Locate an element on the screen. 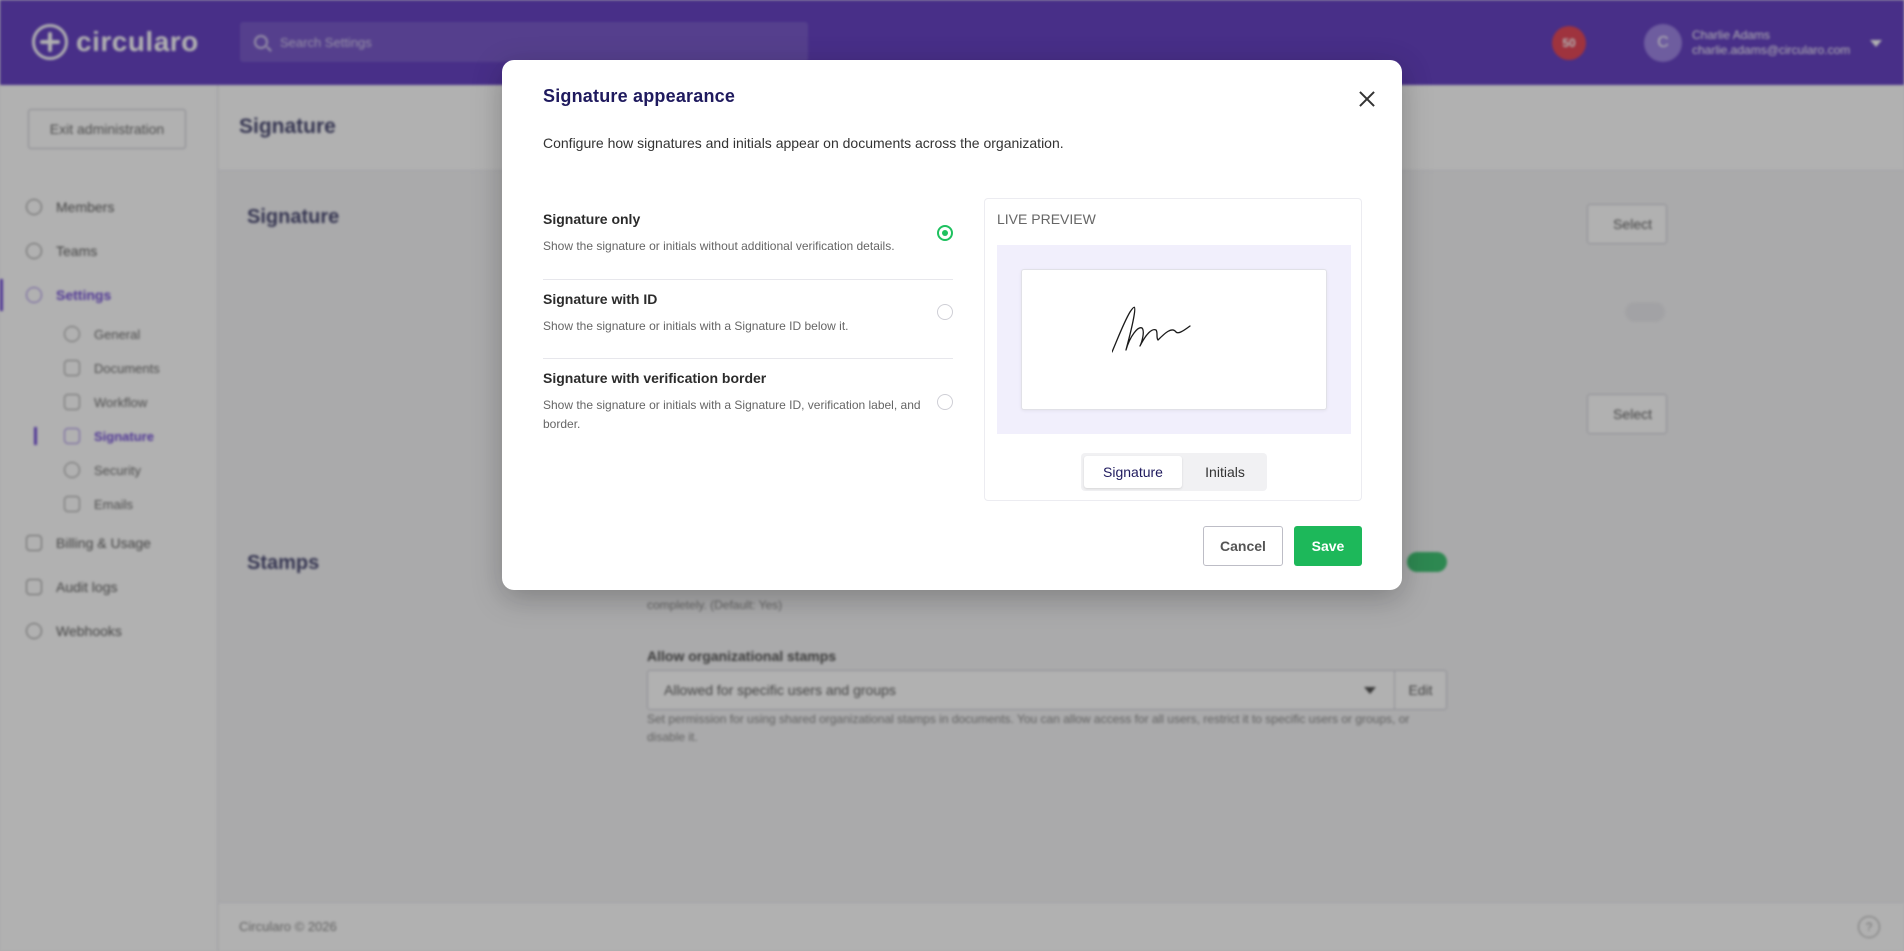 The image size is (1904, 951). option-title: Signature with ID is located at coordinates (600, 299).